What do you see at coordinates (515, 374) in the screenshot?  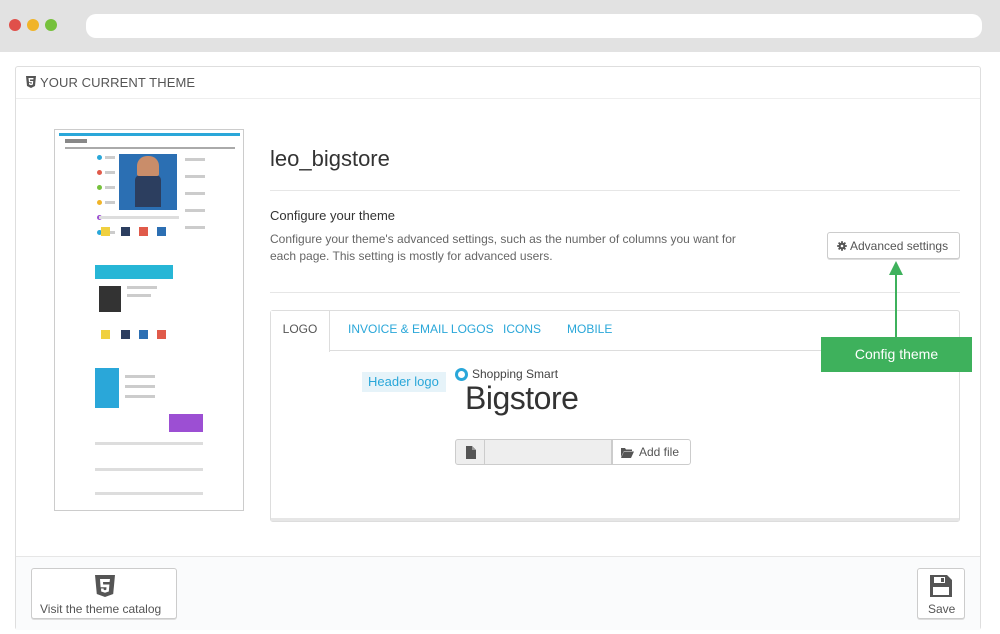 I see `logo-tagline: Shopping Smart` at bounding box center [515, 374].